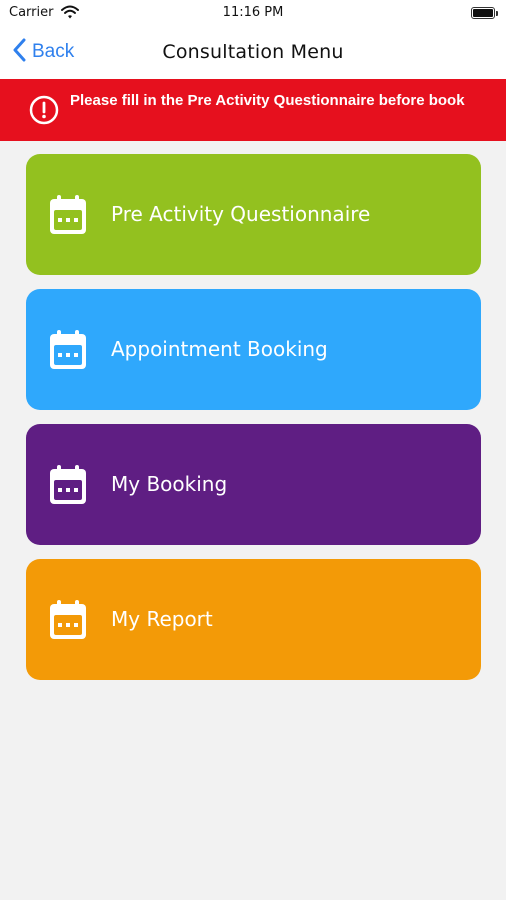  What do you see at coordinates (484, 13) in the screenshot?
I see `battery-icon` at bounding box center [484, 13].